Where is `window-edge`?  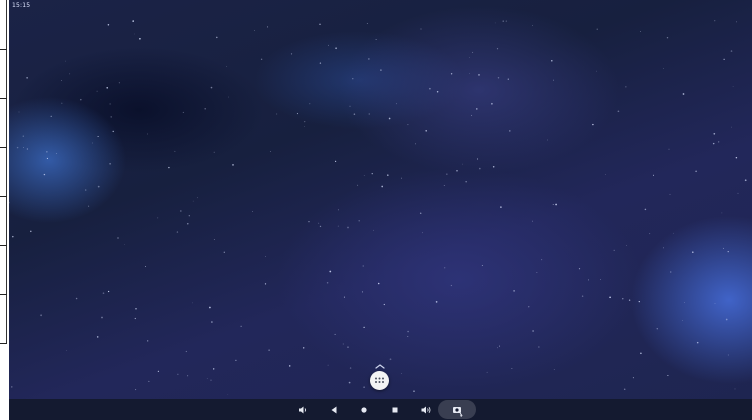
window-edge is located at coordinates (4, 210).